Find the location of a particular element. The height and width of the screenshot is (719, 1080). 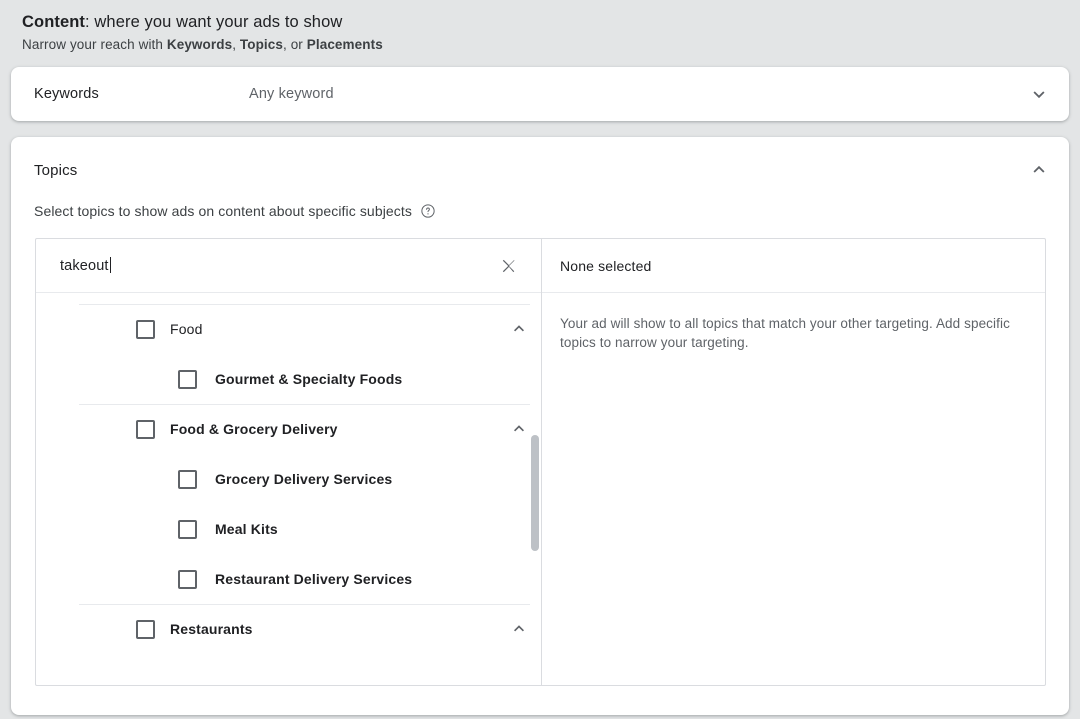

page-title-strong: Content is located at coordinates (54, 22).